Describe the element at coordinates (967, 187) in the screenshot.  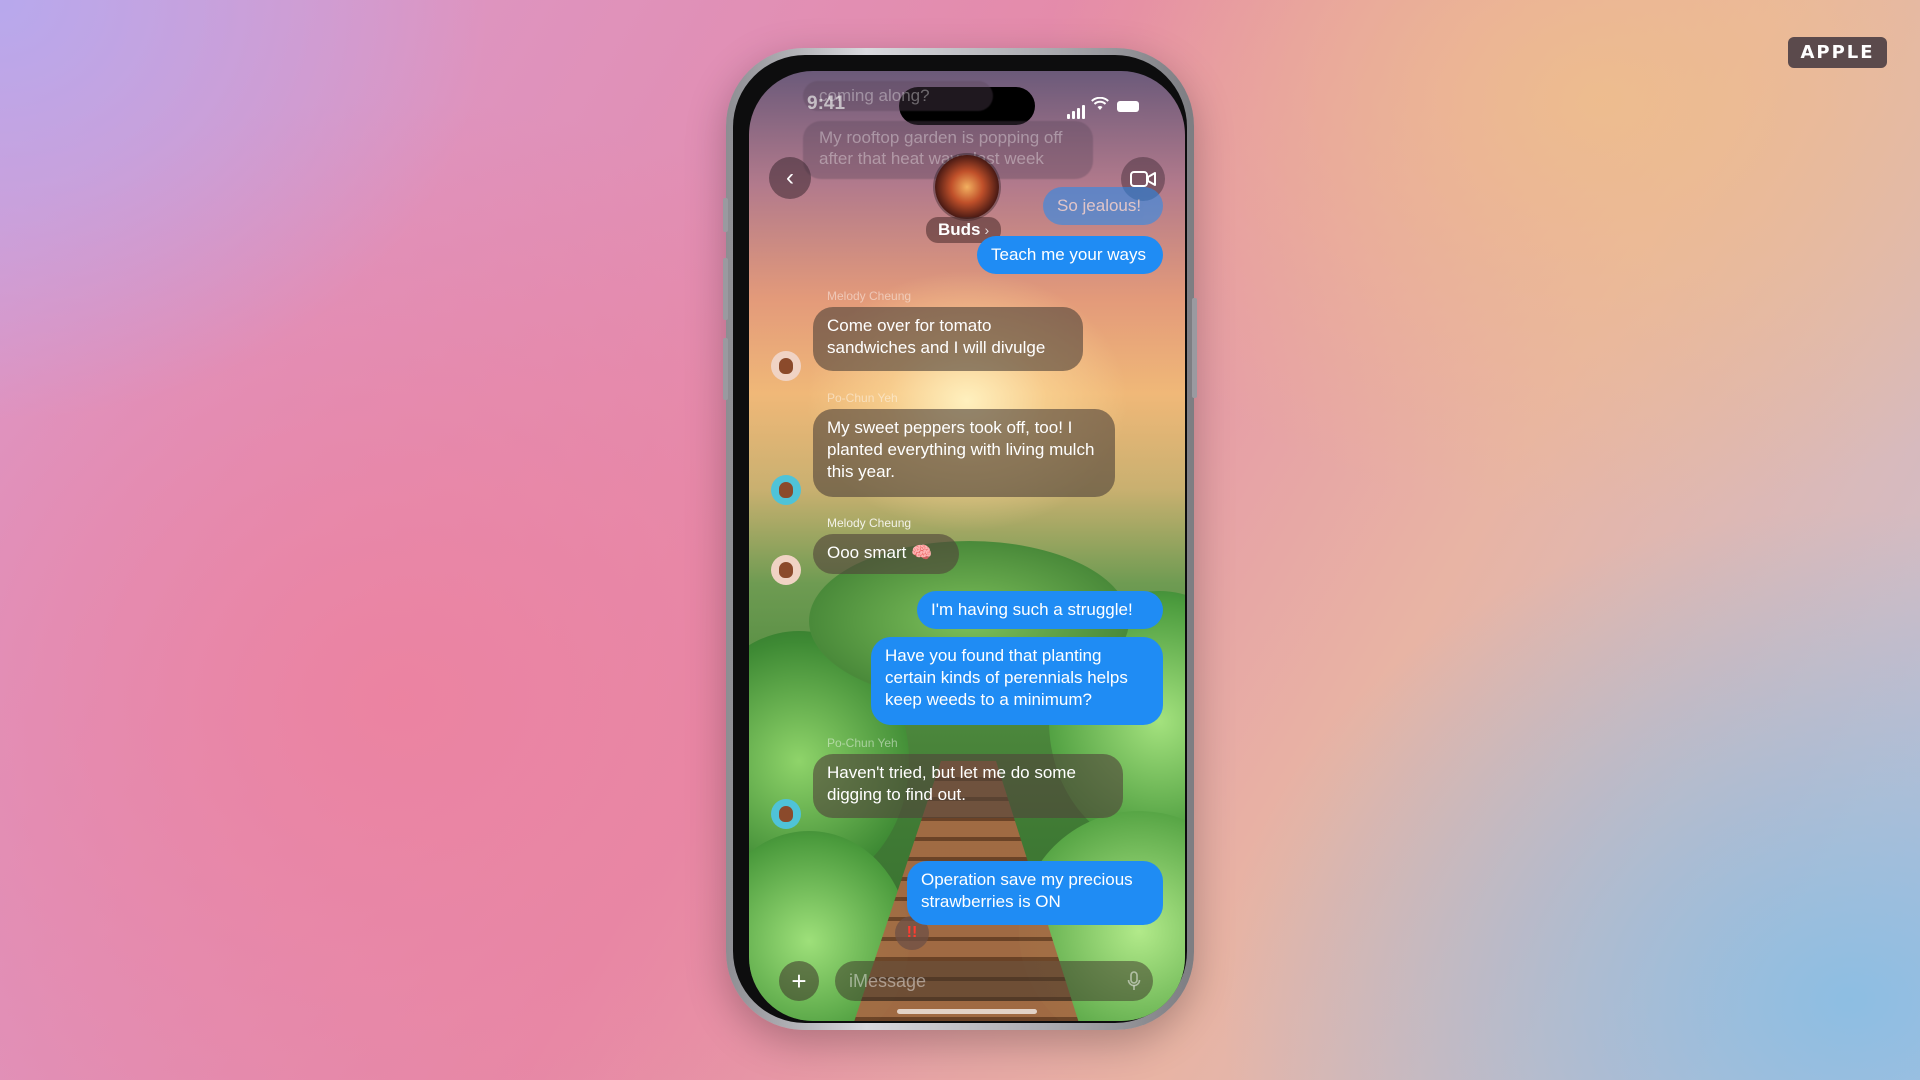
I see `group-avatar` at that location.